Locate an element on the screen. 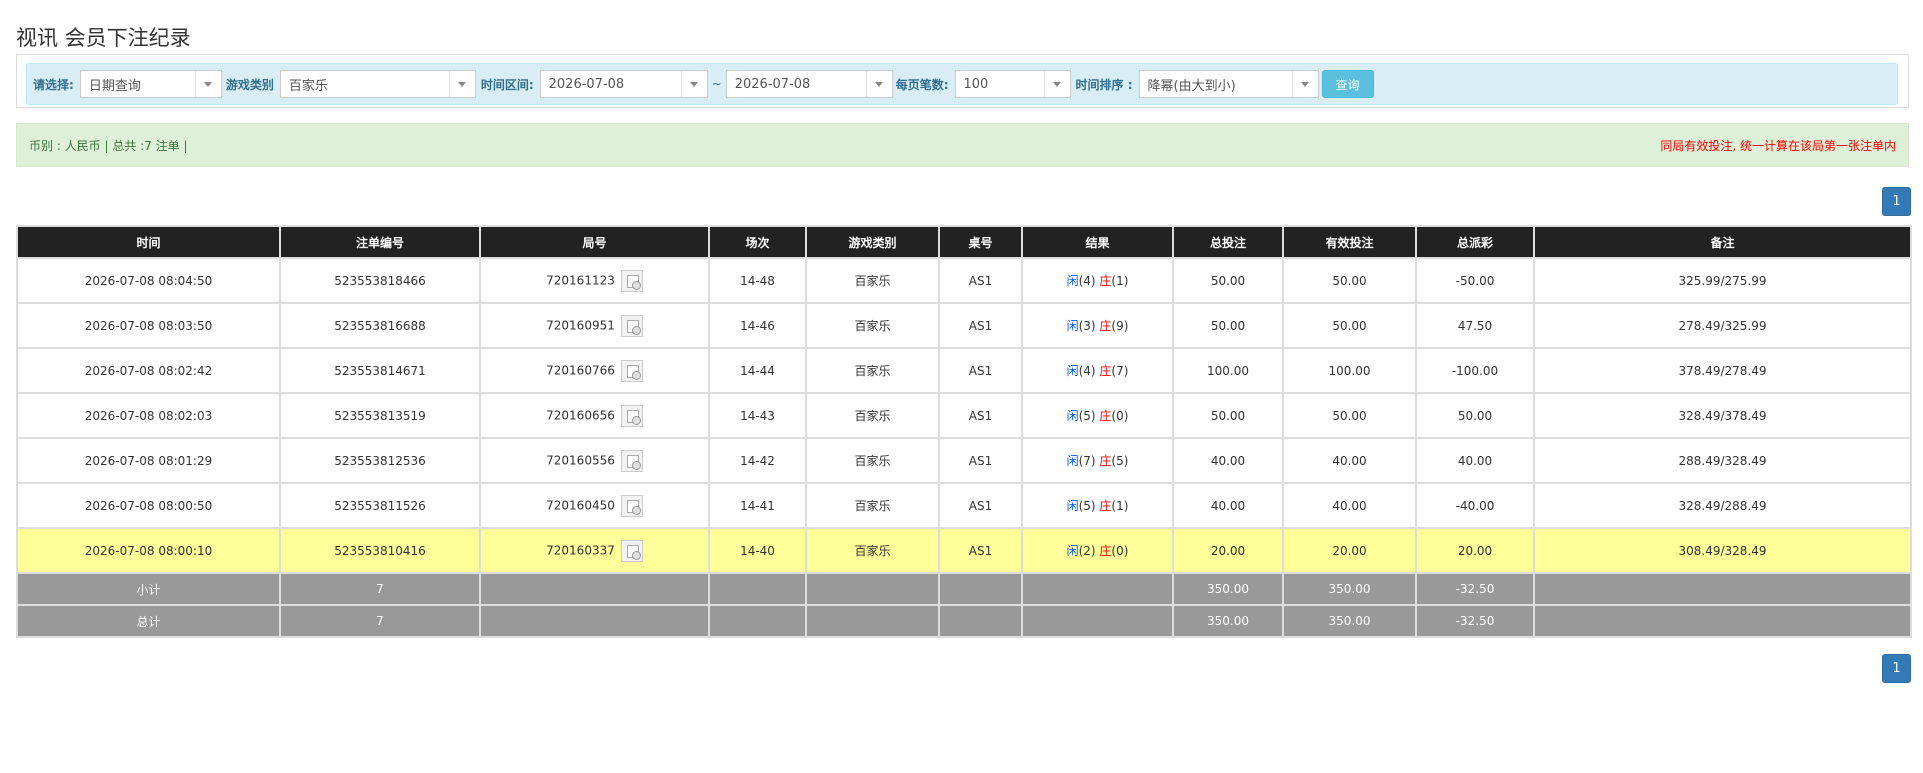  per-page-select: 100 is located at coordinates (1012, 84).